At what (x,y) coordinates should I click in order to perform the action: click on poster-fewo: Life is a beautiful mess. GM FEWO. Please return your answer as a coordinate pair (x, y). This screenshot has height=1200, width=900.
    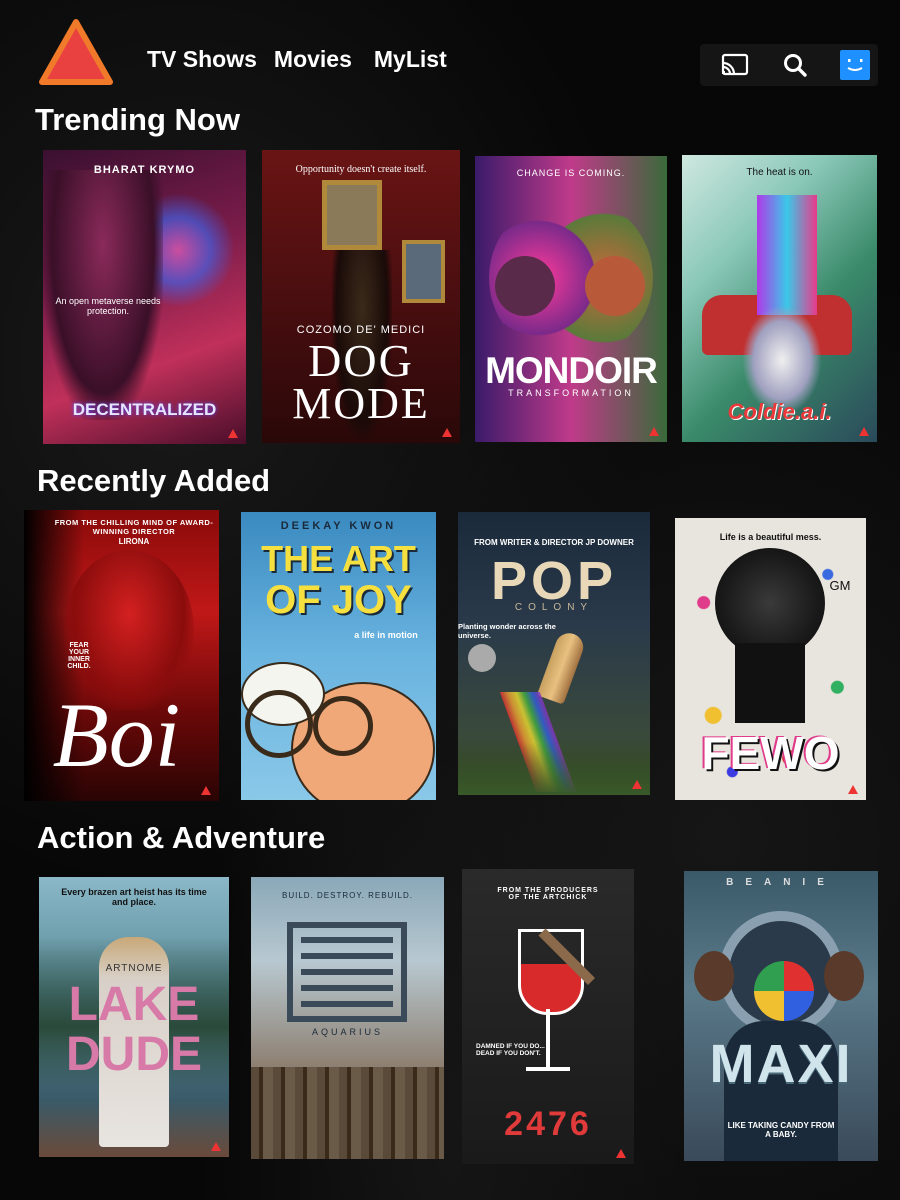
    Looking at the image, I should click on (770, 659).